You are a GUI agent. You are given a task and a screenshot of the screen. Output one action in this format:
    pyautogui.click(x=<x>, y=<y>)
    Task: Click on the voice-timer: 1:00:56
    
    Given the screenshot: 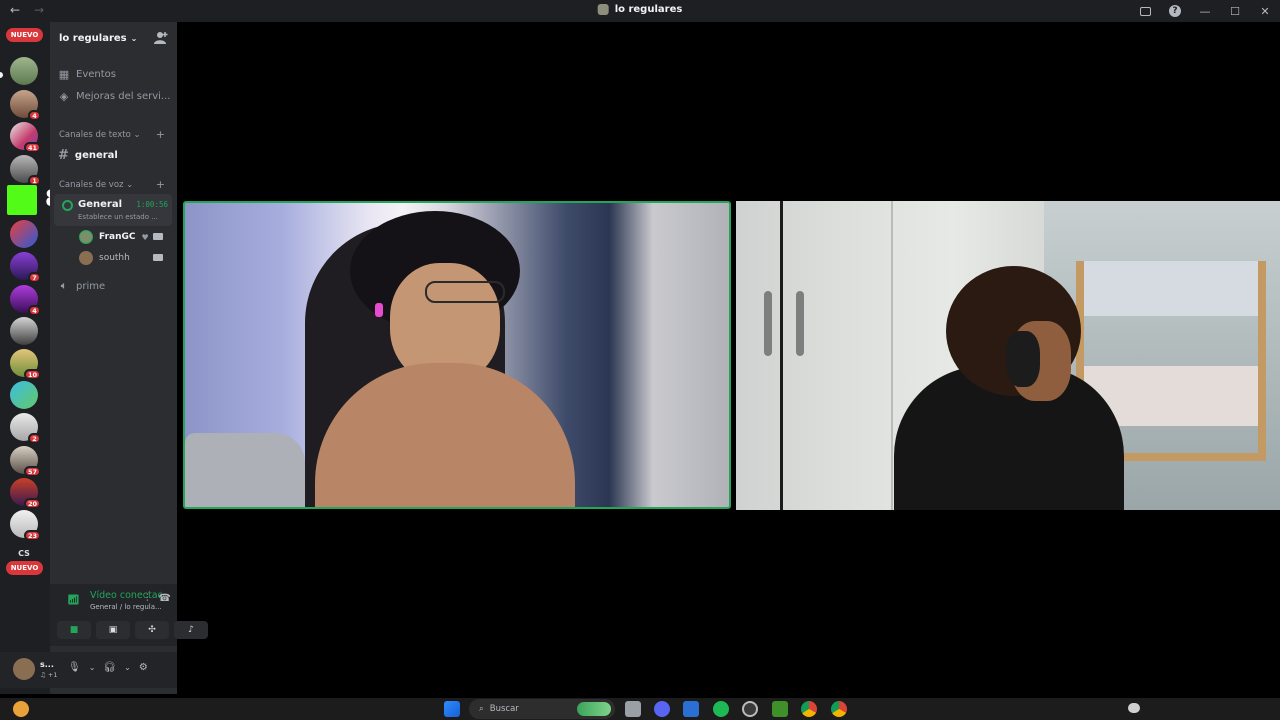 What is the action you would take?
    pyautogui.click(x=152, y=204)
    